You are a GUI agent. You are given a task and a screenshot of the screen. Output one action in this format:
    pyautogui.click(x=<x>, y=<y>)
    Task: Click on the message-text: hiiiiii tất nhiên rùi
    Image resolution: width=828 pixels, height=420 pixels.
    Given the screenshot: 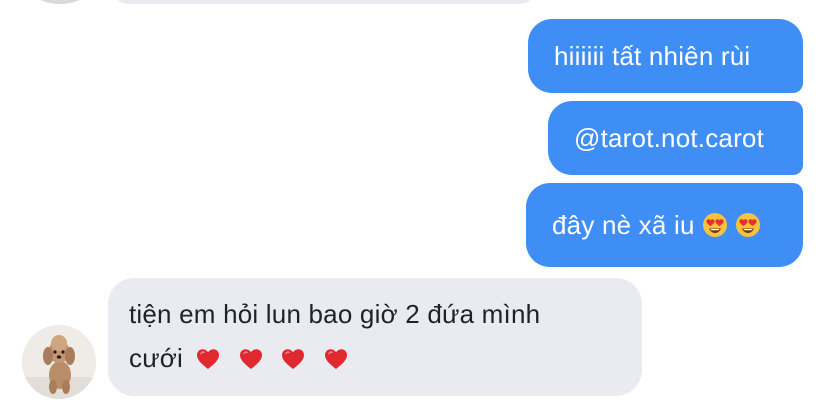 What is the action you would take?
    pyautogui.click(x=652, y=56)
    